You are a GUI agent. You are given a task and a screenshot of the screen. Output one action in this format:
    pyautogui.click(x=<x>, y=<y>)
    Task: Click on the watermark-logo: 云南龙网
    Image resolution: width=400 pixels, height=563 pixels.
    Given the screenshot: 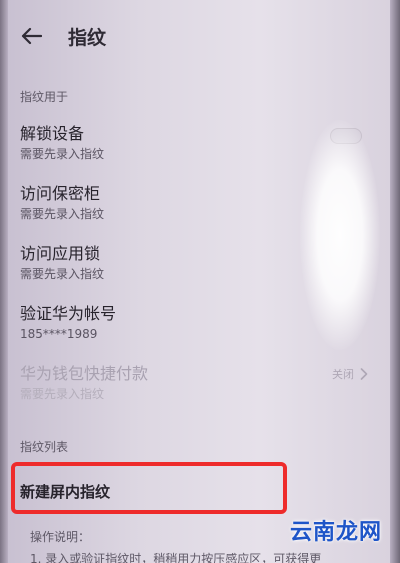 What is the action you would take?
    pyautogui.click(x=335, y=532)
    